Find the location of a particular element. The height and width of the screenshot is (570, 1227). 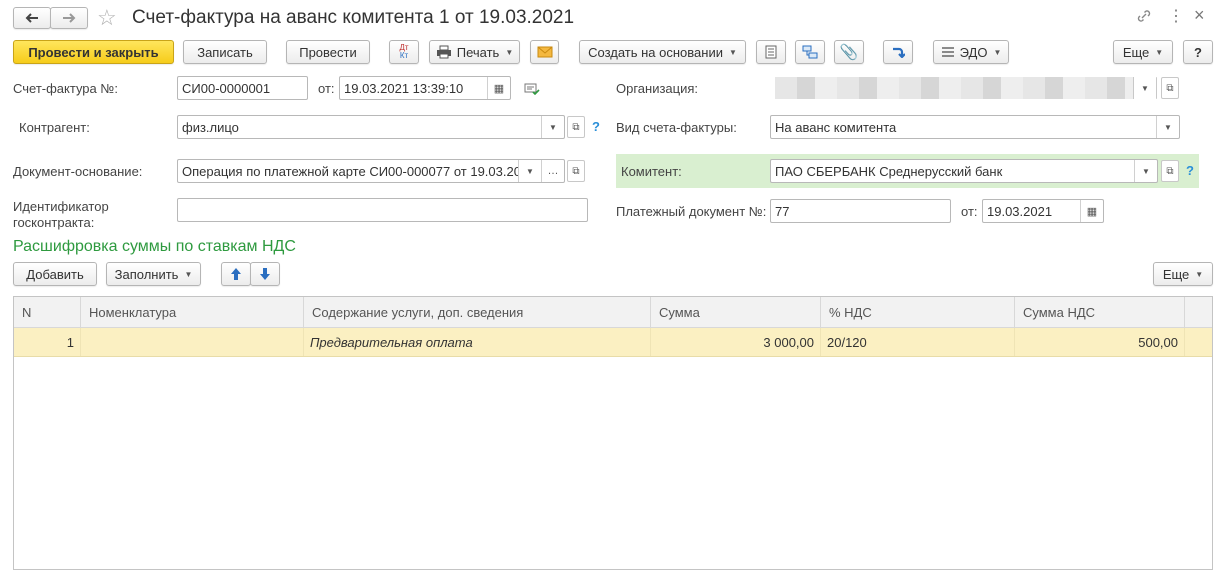

column-header-vat-sum: Сумма НДС is located at coordinates (1100, 312).